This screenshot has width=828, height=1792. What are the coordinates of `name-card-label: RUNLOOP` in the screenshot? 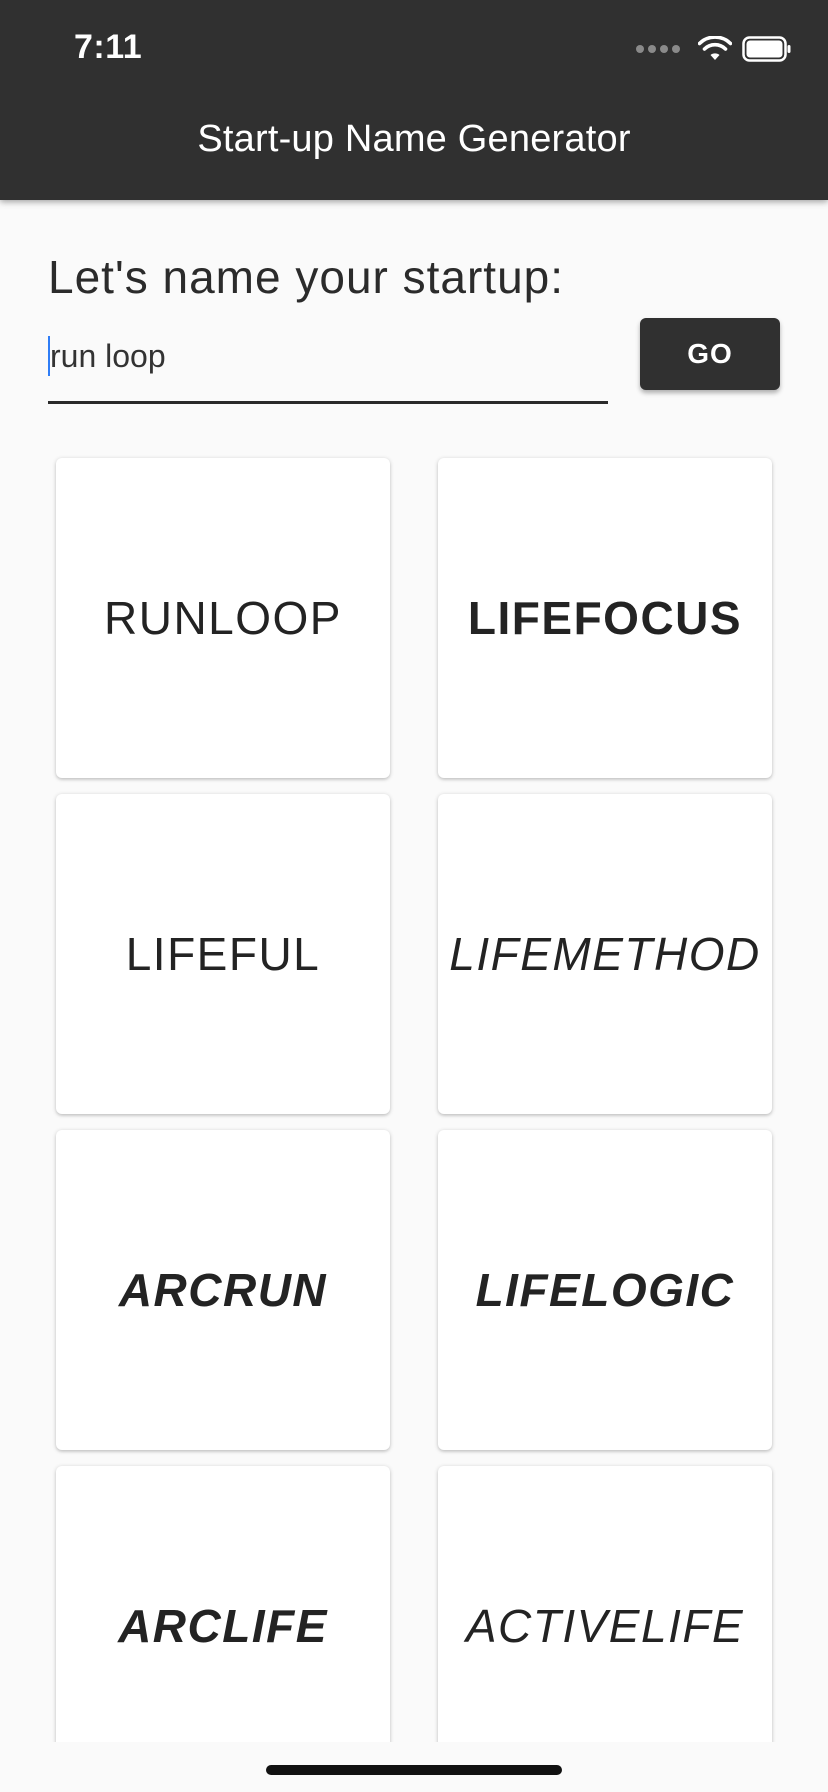 It's located at (223, 618).